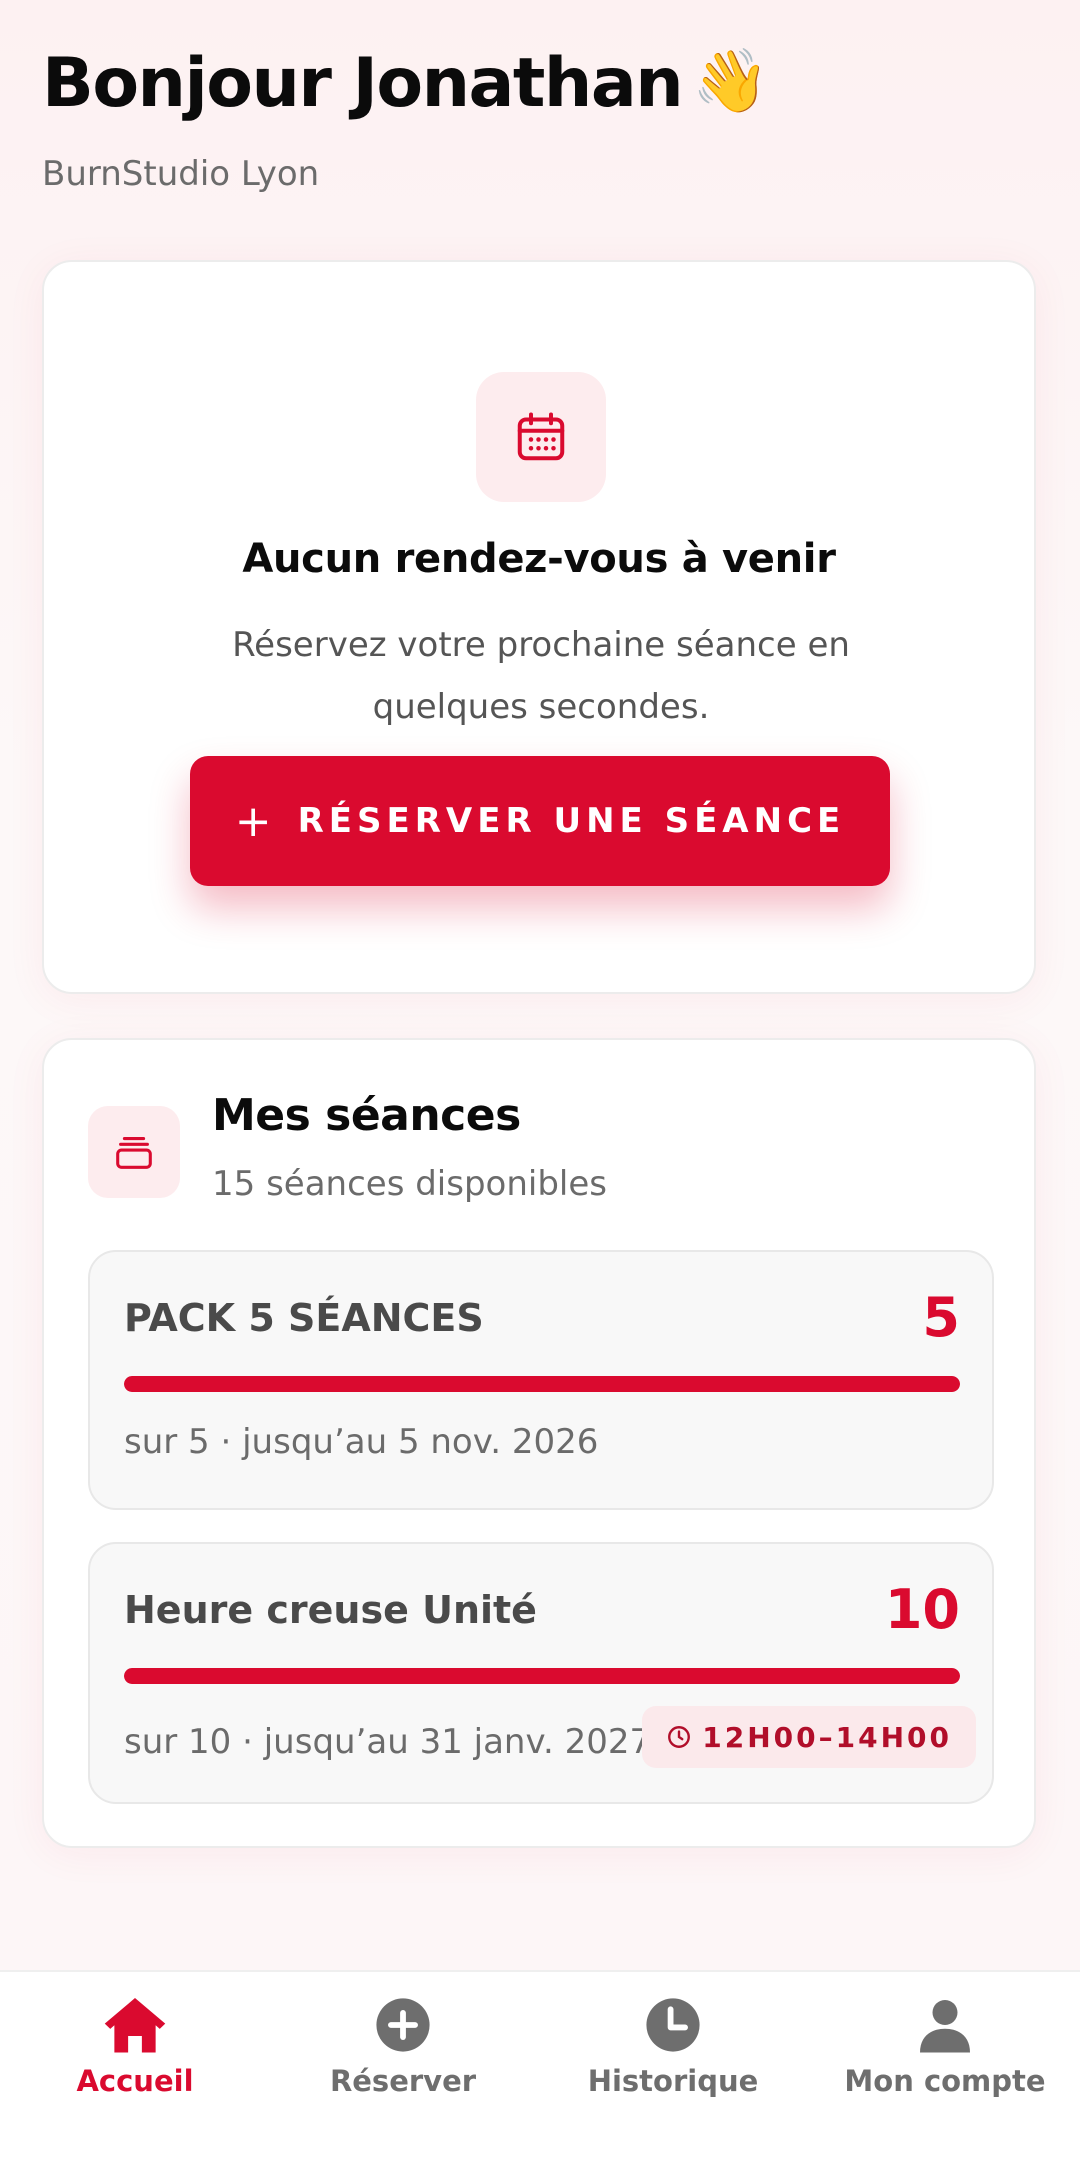 The image size is (1080, 2181). I want to click on empty-state-title: Aucun rendez-vous à venir, so click(539, 559).